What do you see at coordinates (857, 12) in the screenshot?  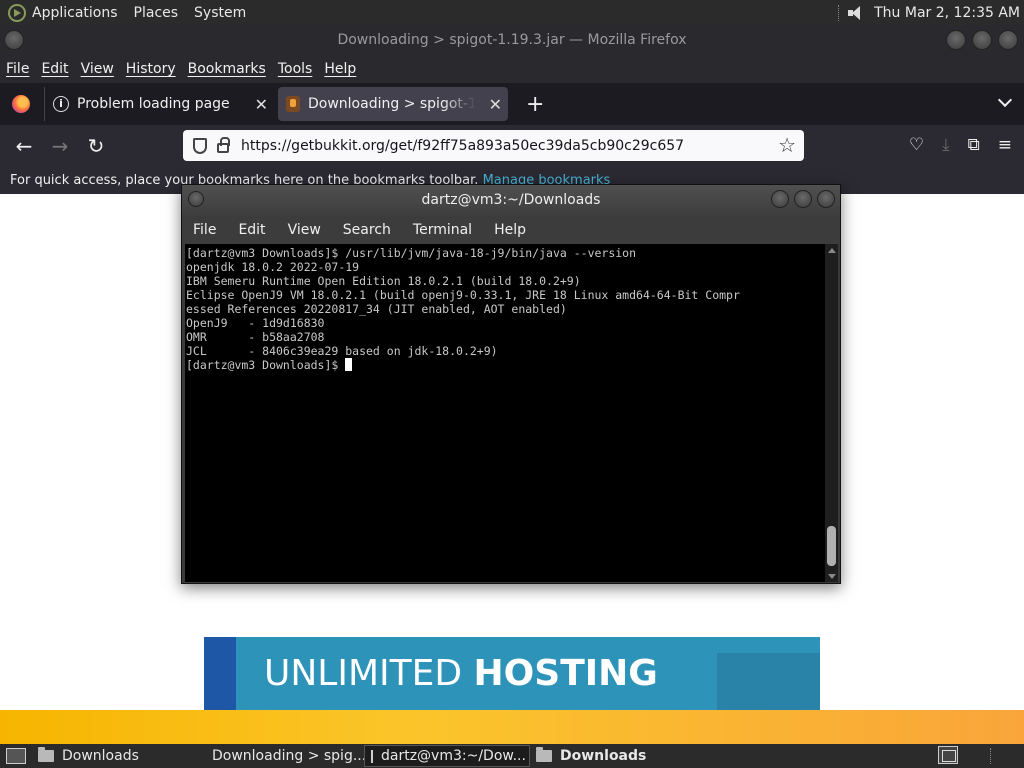 I see `volume-icon` at bounding box center [857, 12].